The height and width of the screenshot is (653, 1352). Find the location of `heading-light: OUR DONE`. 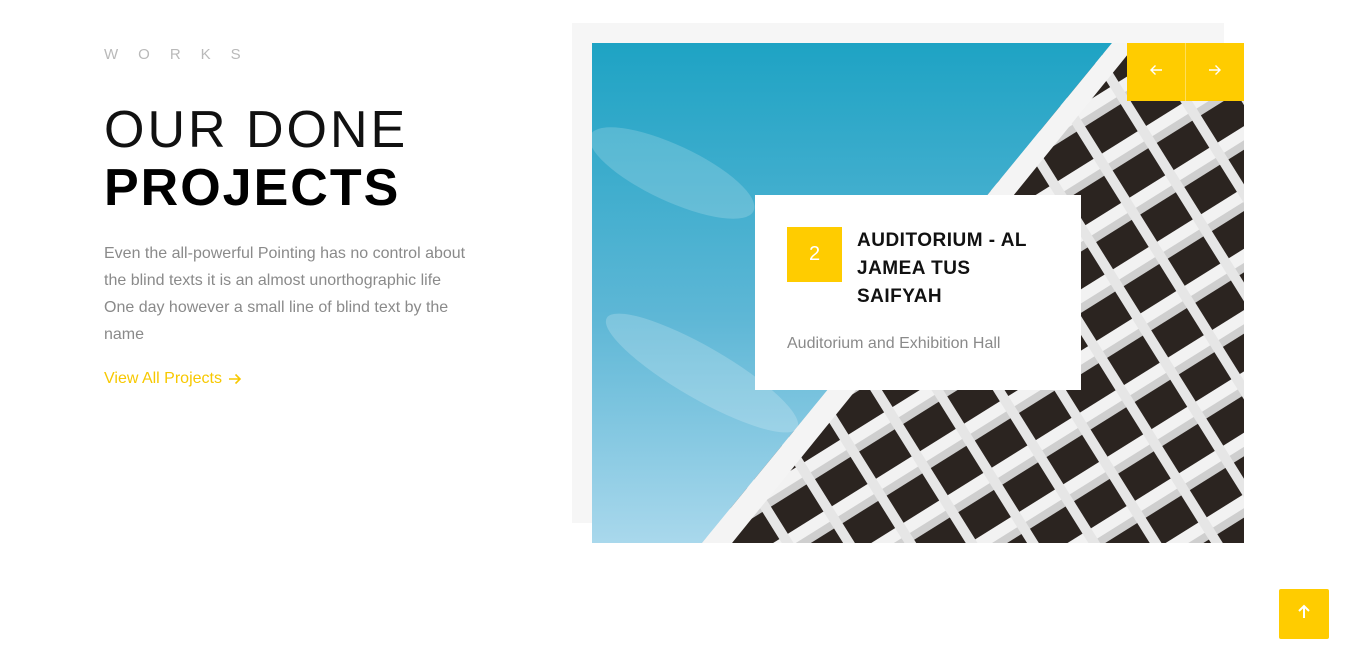

heading-light: OUR DONE is located at coordinates (256, 130).